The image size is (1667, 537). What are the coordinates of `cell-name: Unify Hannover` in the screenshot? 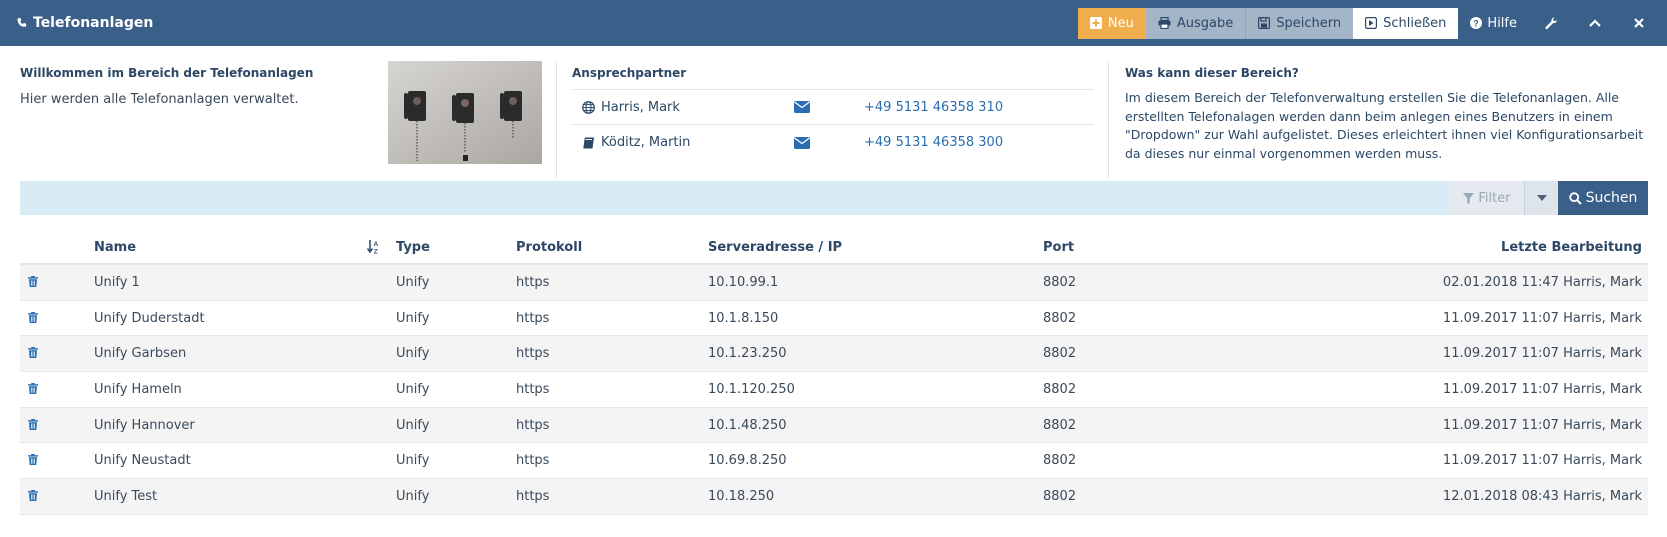 It's located at (144, 425).